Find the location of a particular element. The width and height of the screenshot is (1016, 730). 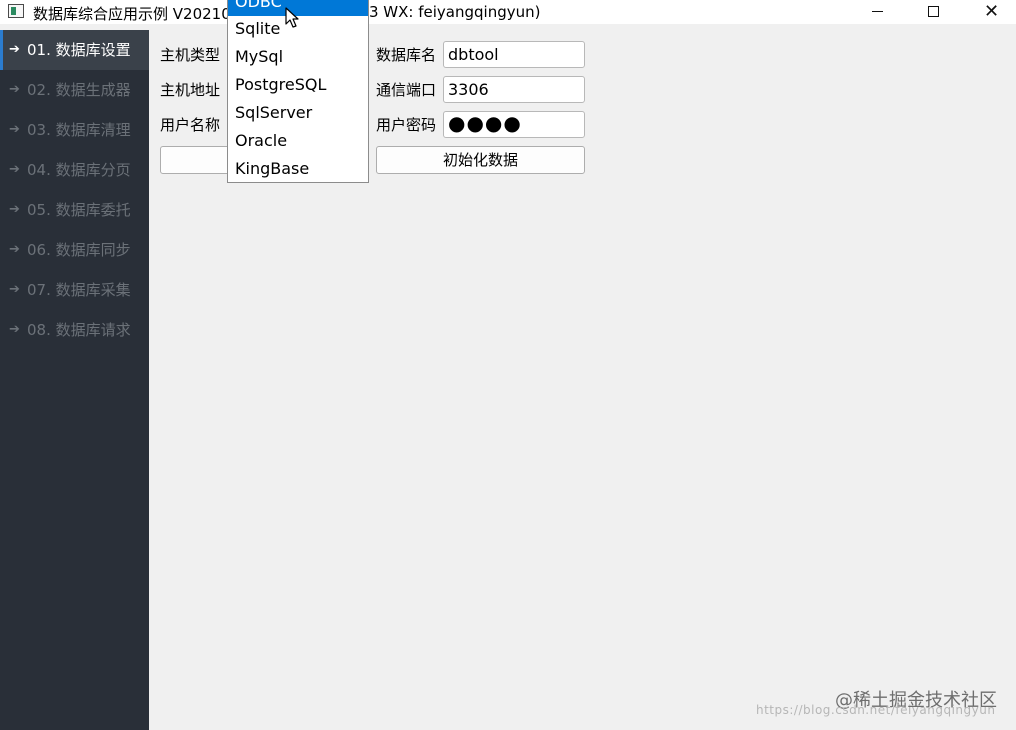

username-label: 用户名称 is located at coordinates (190, 125).